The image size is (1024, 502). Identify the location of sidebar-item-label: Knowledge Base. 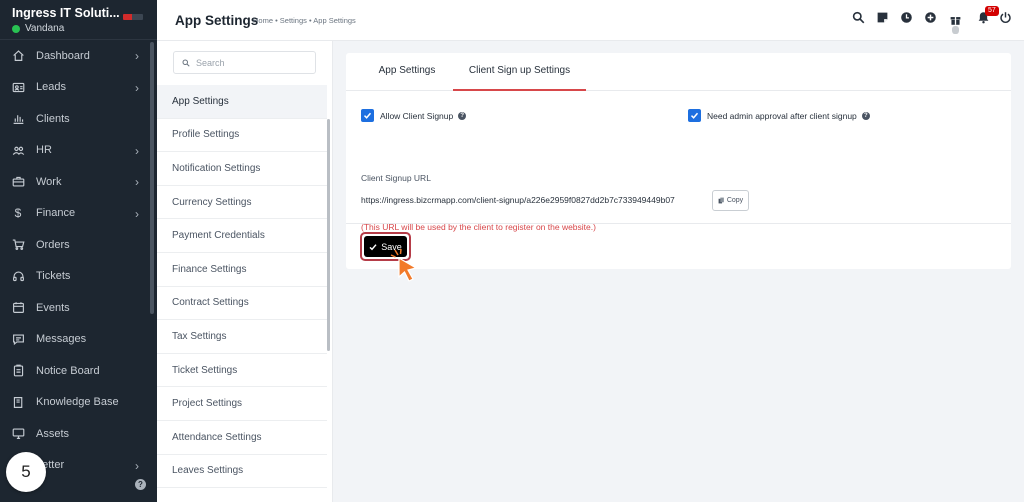
(77, 402).